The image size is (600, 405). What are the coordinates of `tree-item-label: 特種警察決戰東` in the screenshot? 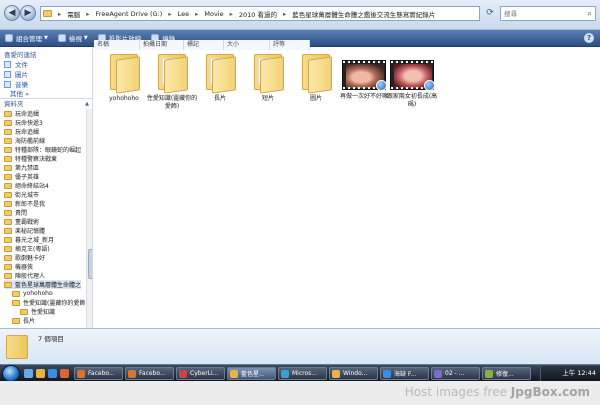 It's located at (36, 159).